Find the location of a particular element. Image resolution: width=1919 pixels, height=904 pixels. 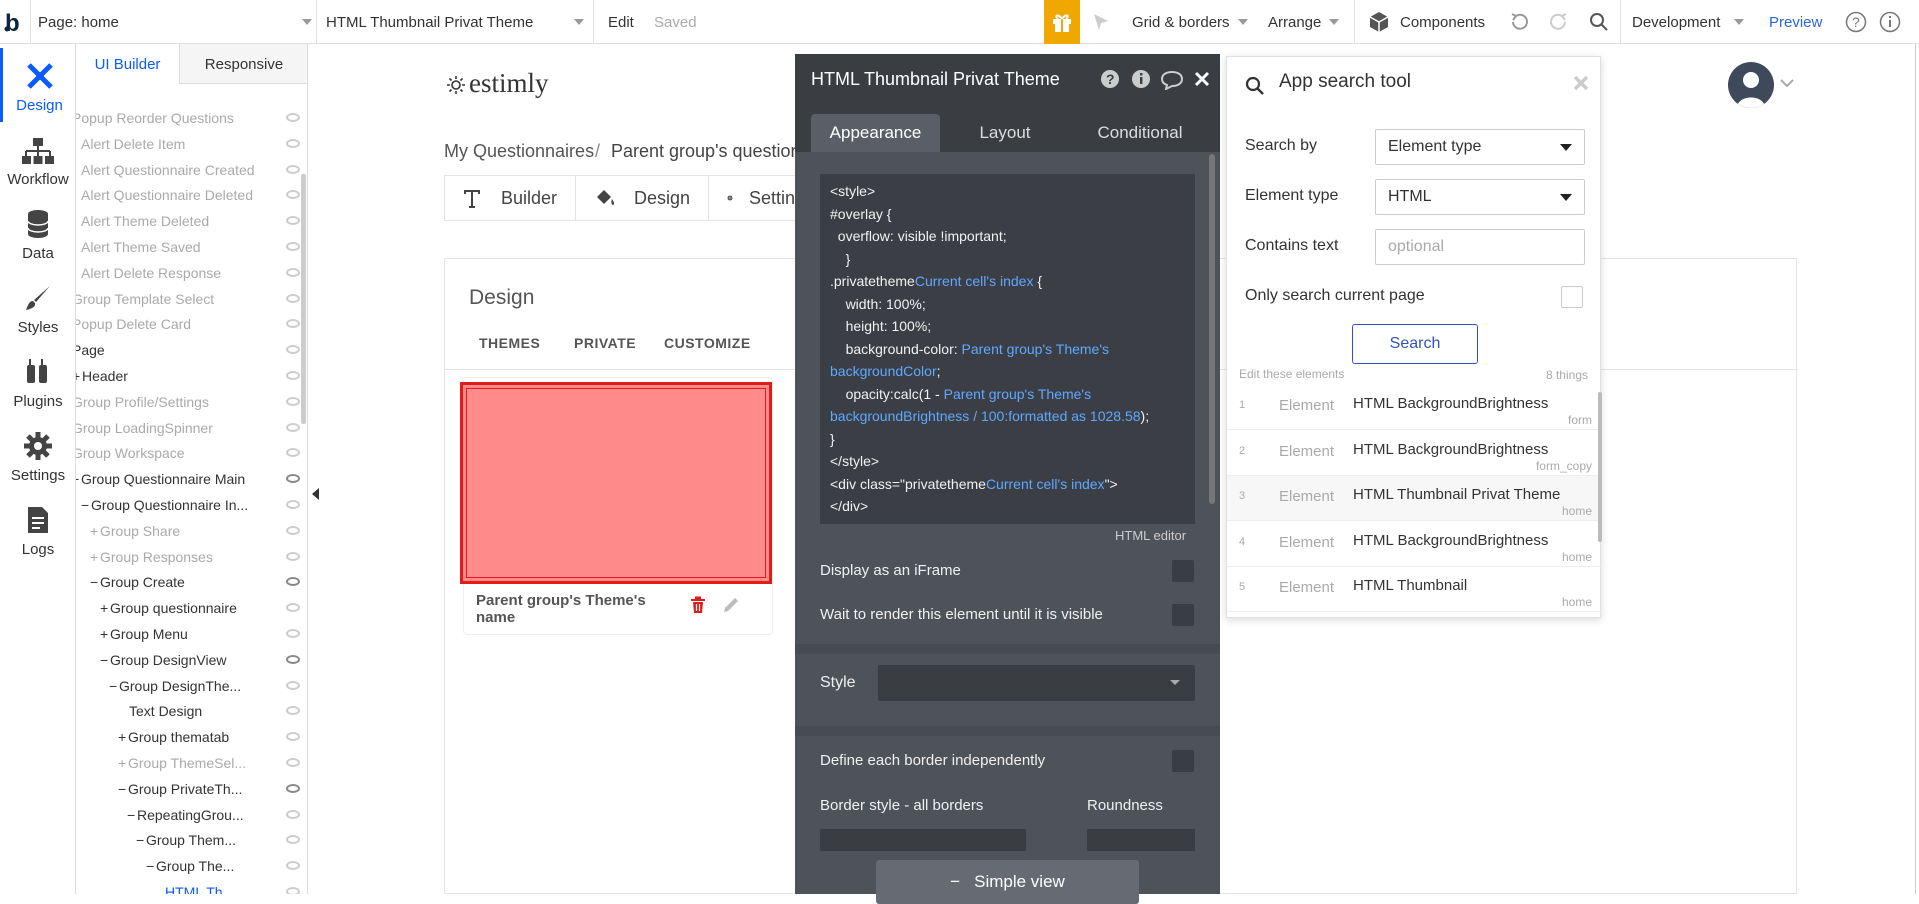

roundness-input is located at coordinates (1141, 840).